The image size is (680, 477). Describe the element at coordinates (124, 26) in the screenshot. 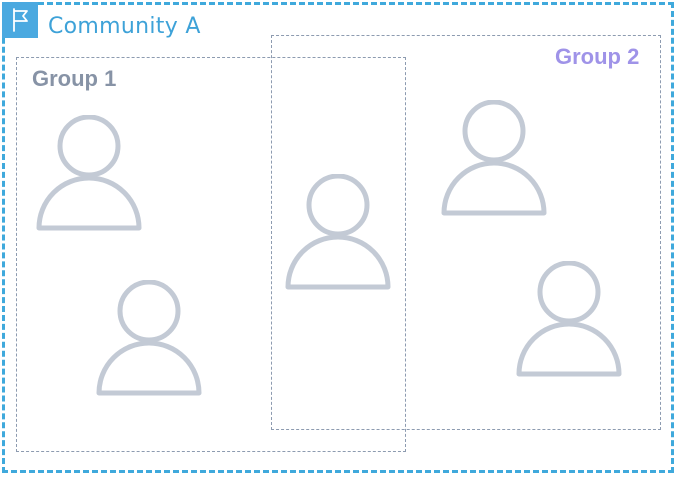

I see `community-title: Community A` at that location.